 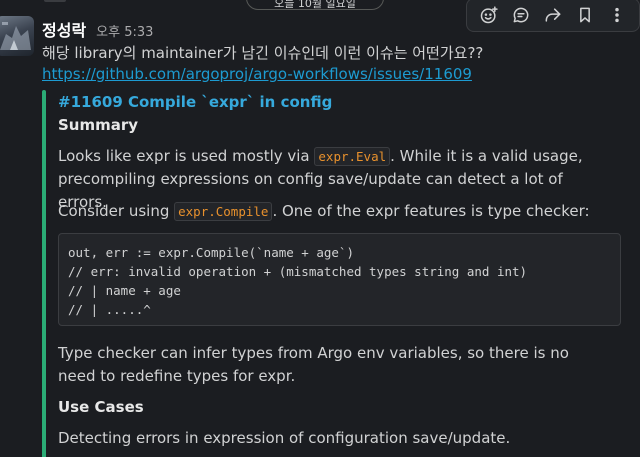 I want to click on code-line: // | name + age, so click(x=124, y=290).